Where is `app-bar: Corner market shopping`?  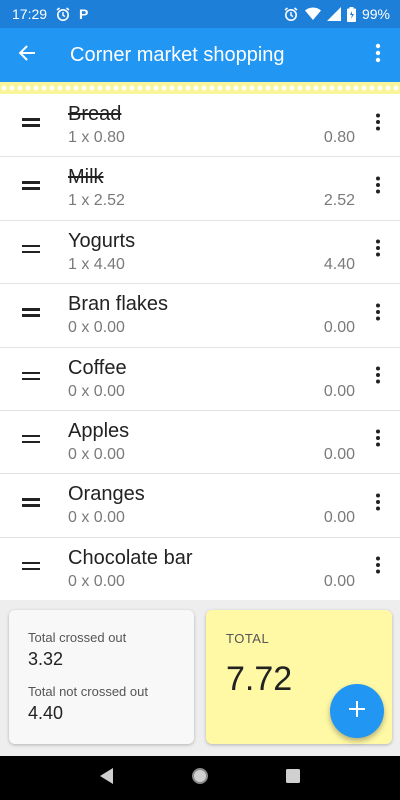 app-bar: Corner market shopping is located at coordinates (200, 55).